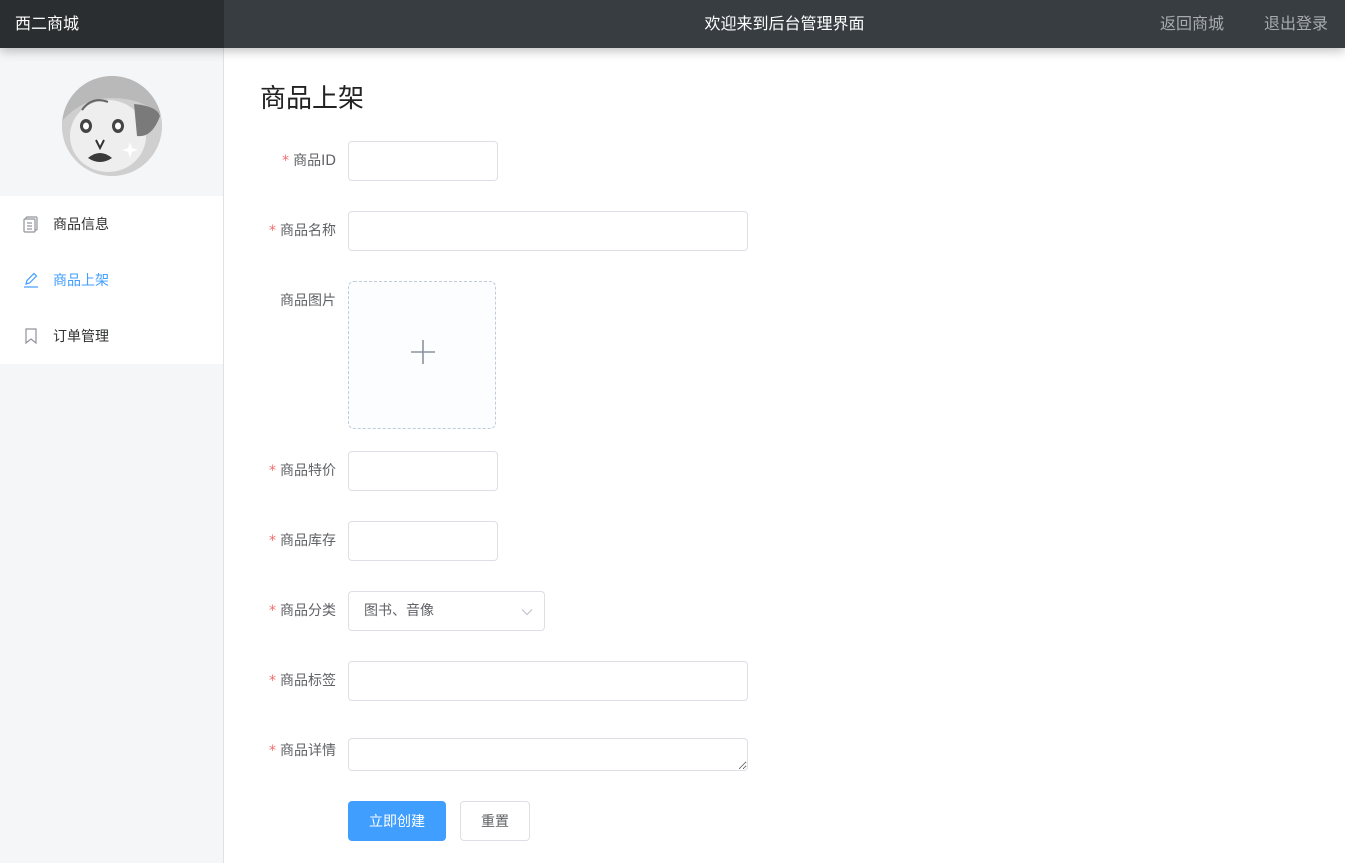 Image resolution: width=1345 pixels, height=863 pixels. What do you see at coordinates (31, 336) in the screenshot?
I see `bookmark-icon` at bounding box center [31, 336].